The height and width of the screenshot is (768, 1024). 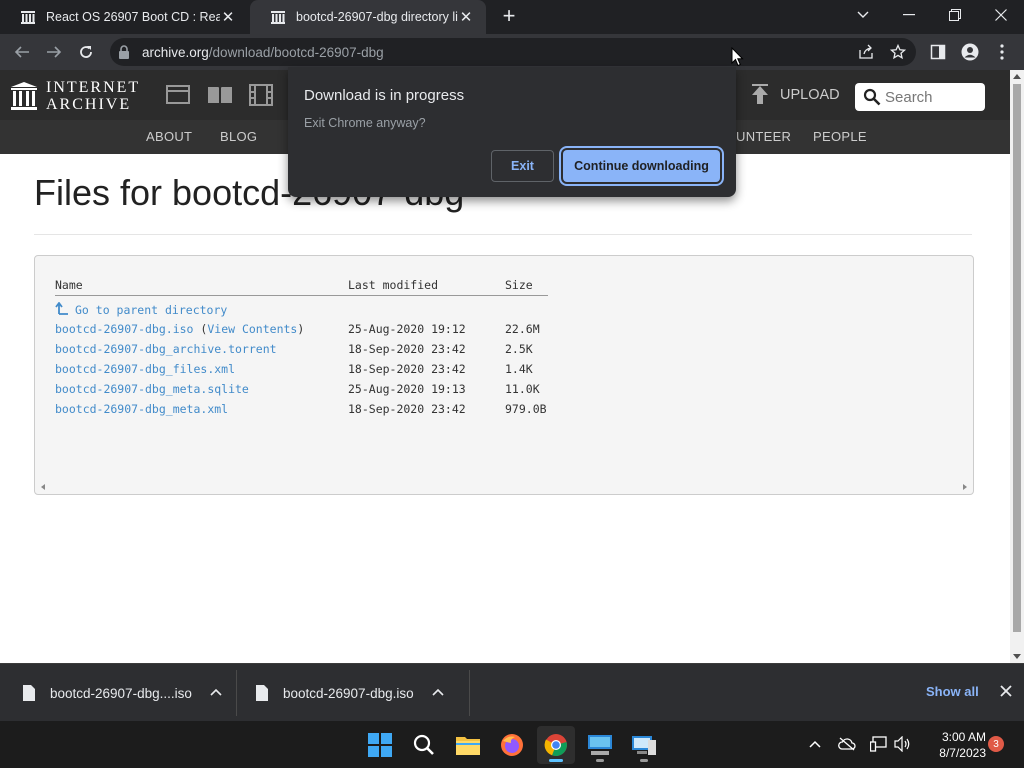 I want to click on taskbar: 3:00 AM 8/7/2023, so click(x=512, y=744).